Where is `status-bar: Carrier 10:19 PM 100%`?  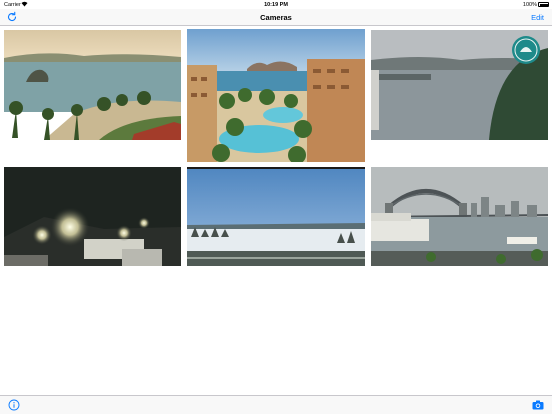 status-bar: Carrier 10:19 PM 100% is located at coordinates (276, 4).